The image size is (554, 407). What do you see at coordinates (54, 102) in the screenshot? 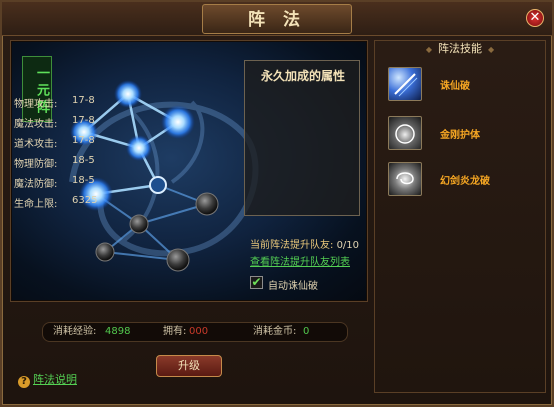
I see `attr-row: 物理攻击: 17-8` at bounding box center [54, 102].